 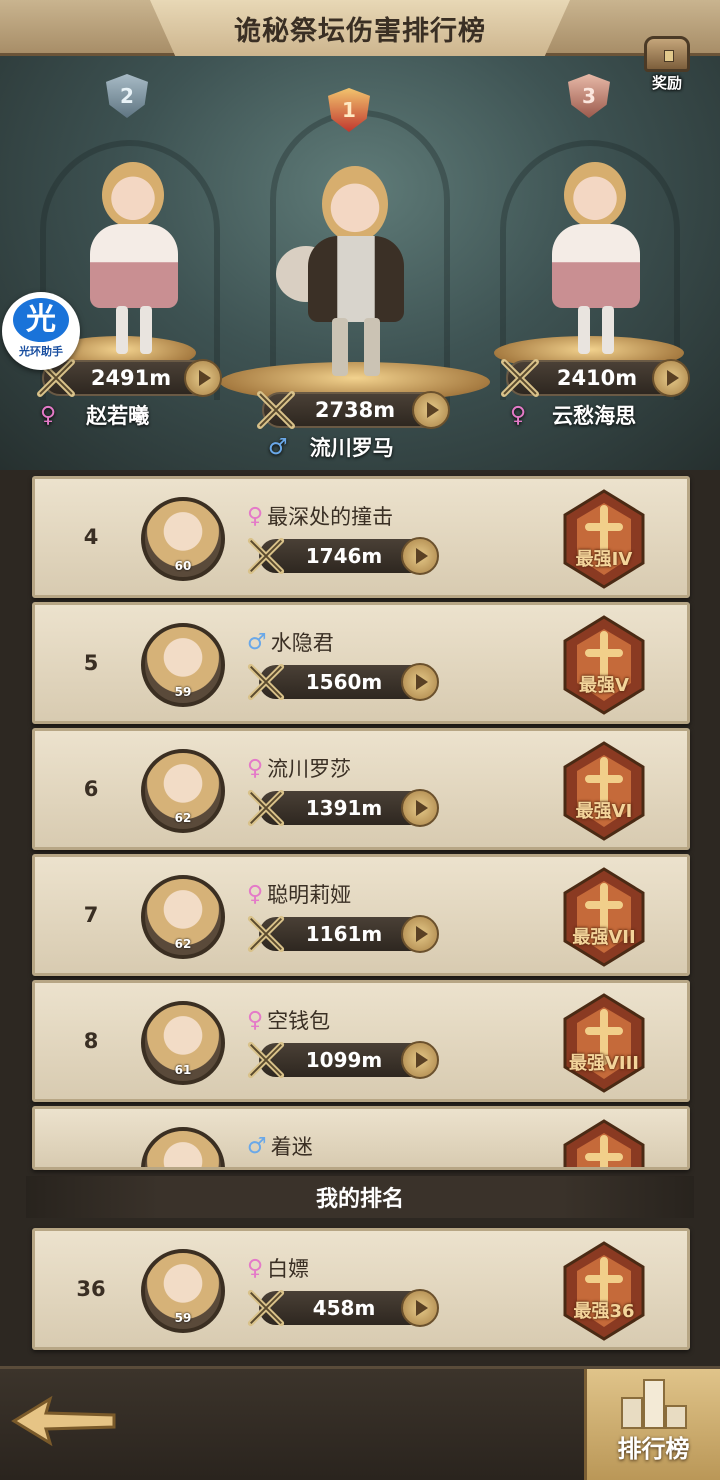 What do you see at coordinates (361, 1041) in the screenshot?
I see `table-row: 8 61 ♀ 空钱包 1099m 最强VIII` at bounding box center [361, 1041].